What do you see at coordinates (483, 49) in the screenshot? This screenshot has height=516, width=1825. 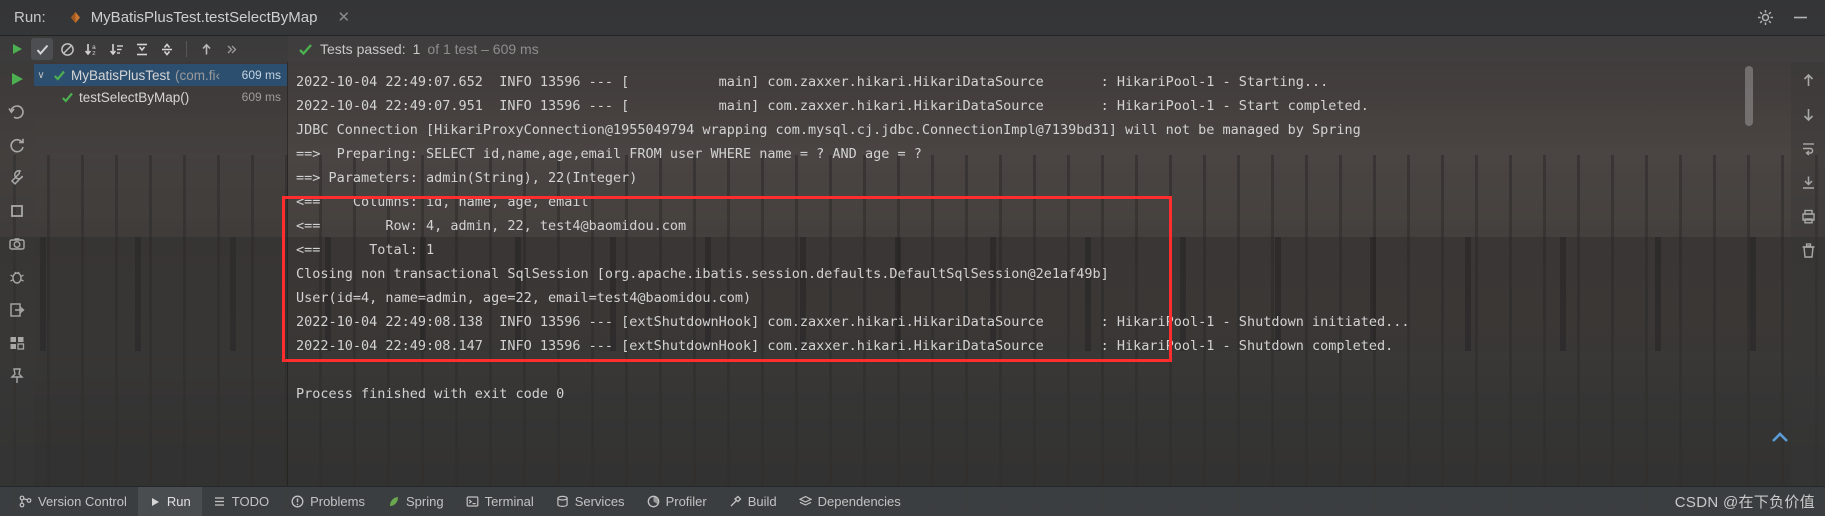 I see `tests-passed-detail: of 1 test – 609 ms` at bounding box center [483, 49].